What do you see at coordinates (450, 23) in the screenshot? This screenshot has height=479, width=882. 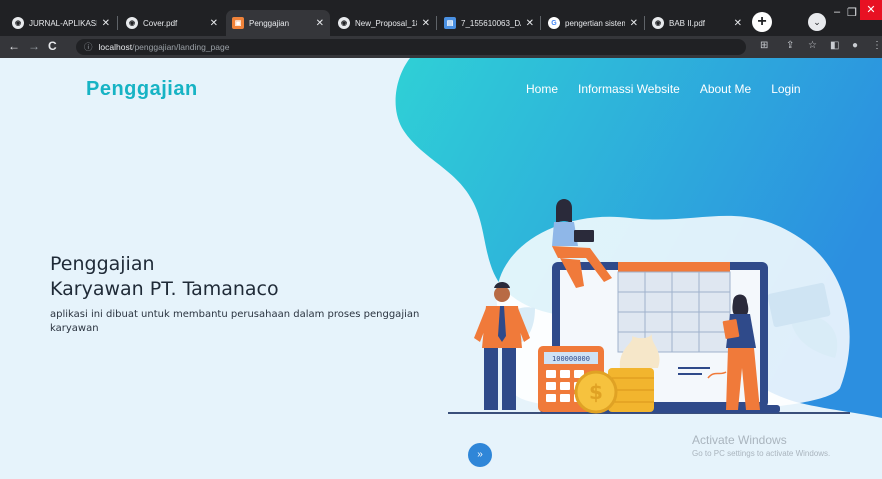 I see `document-icon: ▤` at bounding box center [450, 23].